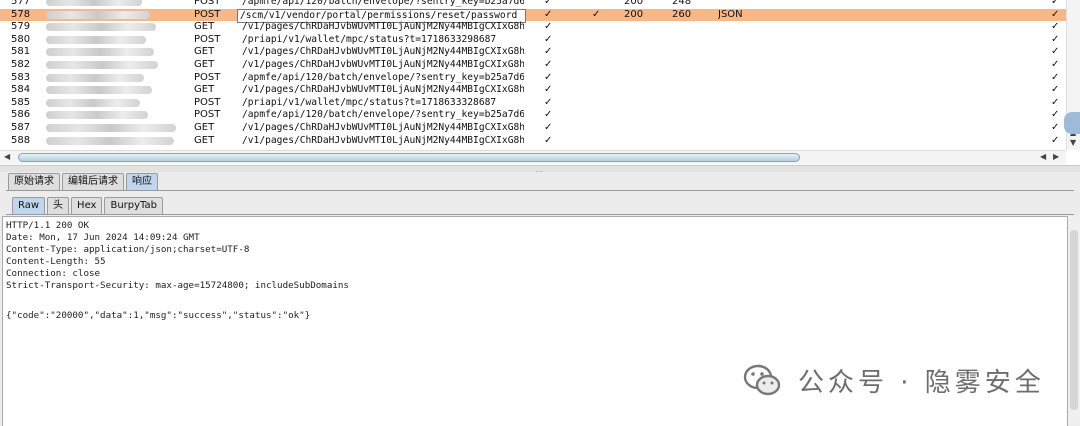  I want to click on response-scroll-thumb, so click(1074, 320).